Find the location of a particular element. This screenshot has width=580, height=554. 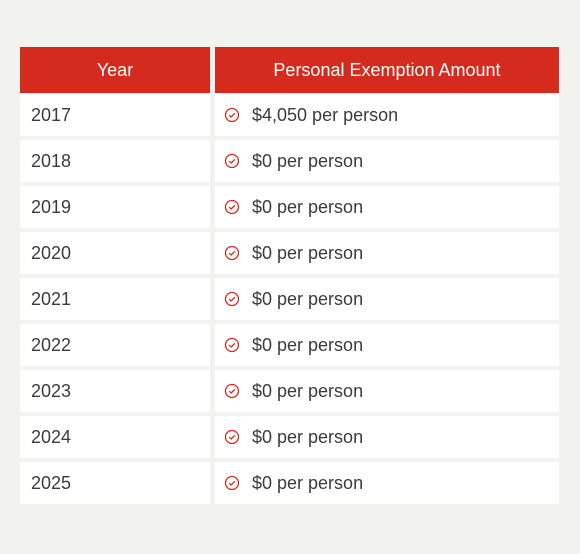

table-row: 2023 $0 per person is located at coordinates (289, 391).